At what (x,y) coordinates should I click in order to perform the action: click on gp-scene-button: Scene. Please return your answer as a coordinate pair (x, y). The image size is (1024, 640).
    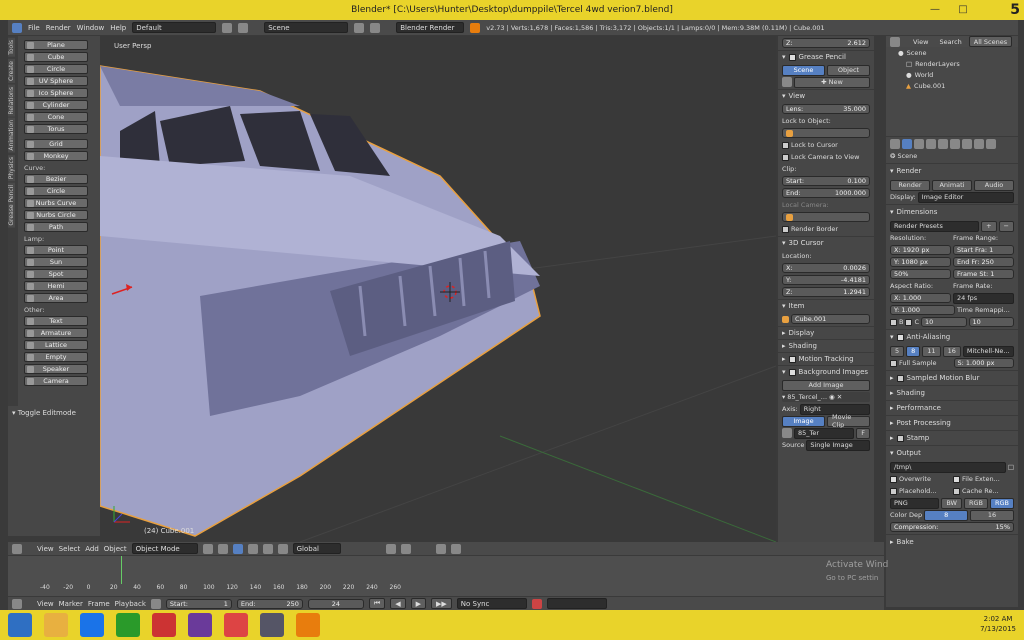
    Looking at the image, I should click on (803, 70).